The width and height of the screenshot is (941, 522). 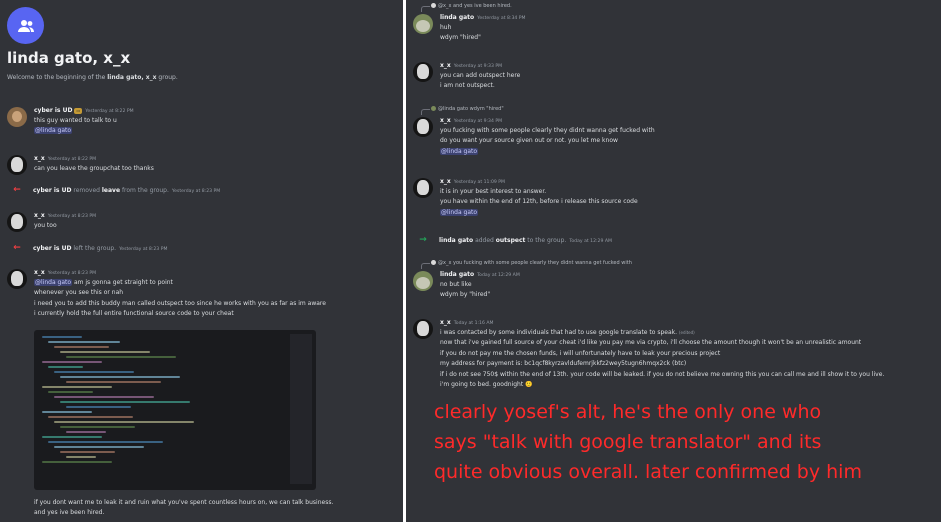 I want to click on message-text: and yes ive been hired., so click(x=69, y=513).